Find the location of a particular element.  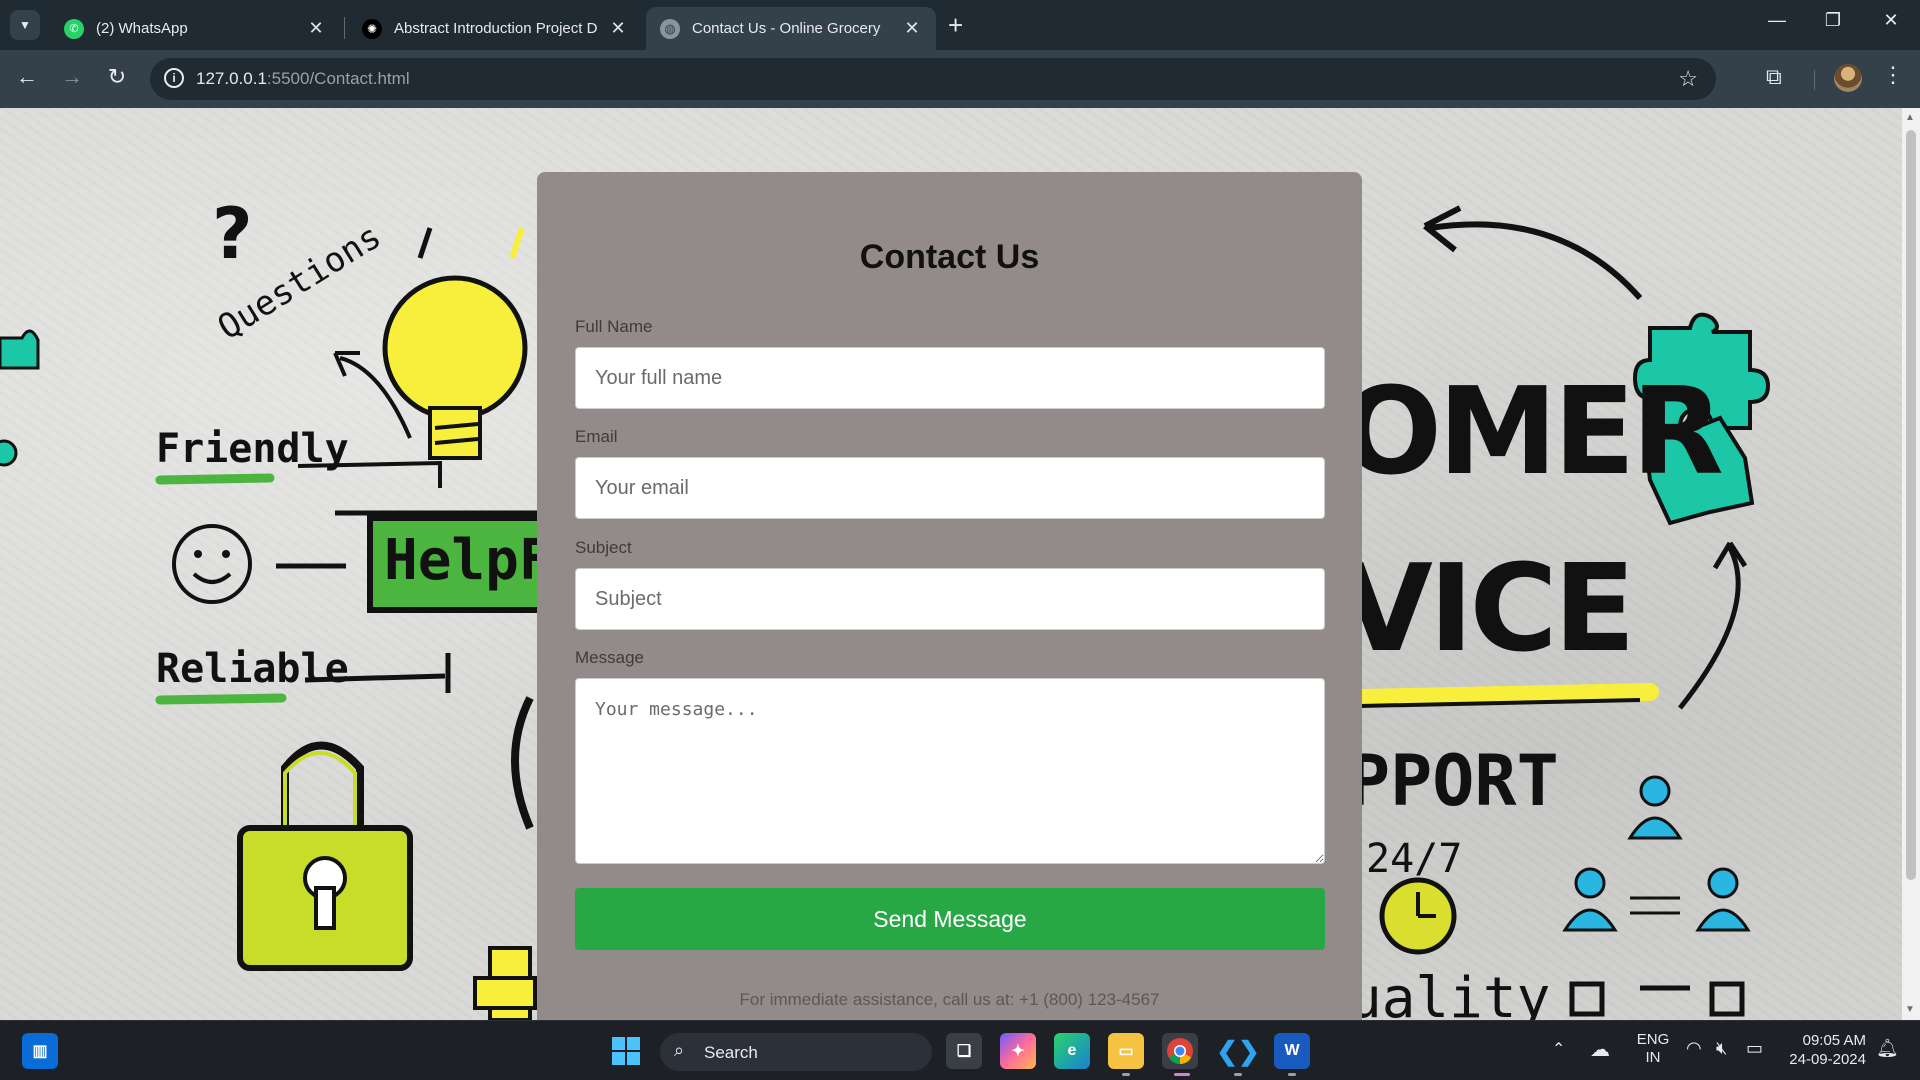

site-info-icon: i is located at coordinates (174, 78).